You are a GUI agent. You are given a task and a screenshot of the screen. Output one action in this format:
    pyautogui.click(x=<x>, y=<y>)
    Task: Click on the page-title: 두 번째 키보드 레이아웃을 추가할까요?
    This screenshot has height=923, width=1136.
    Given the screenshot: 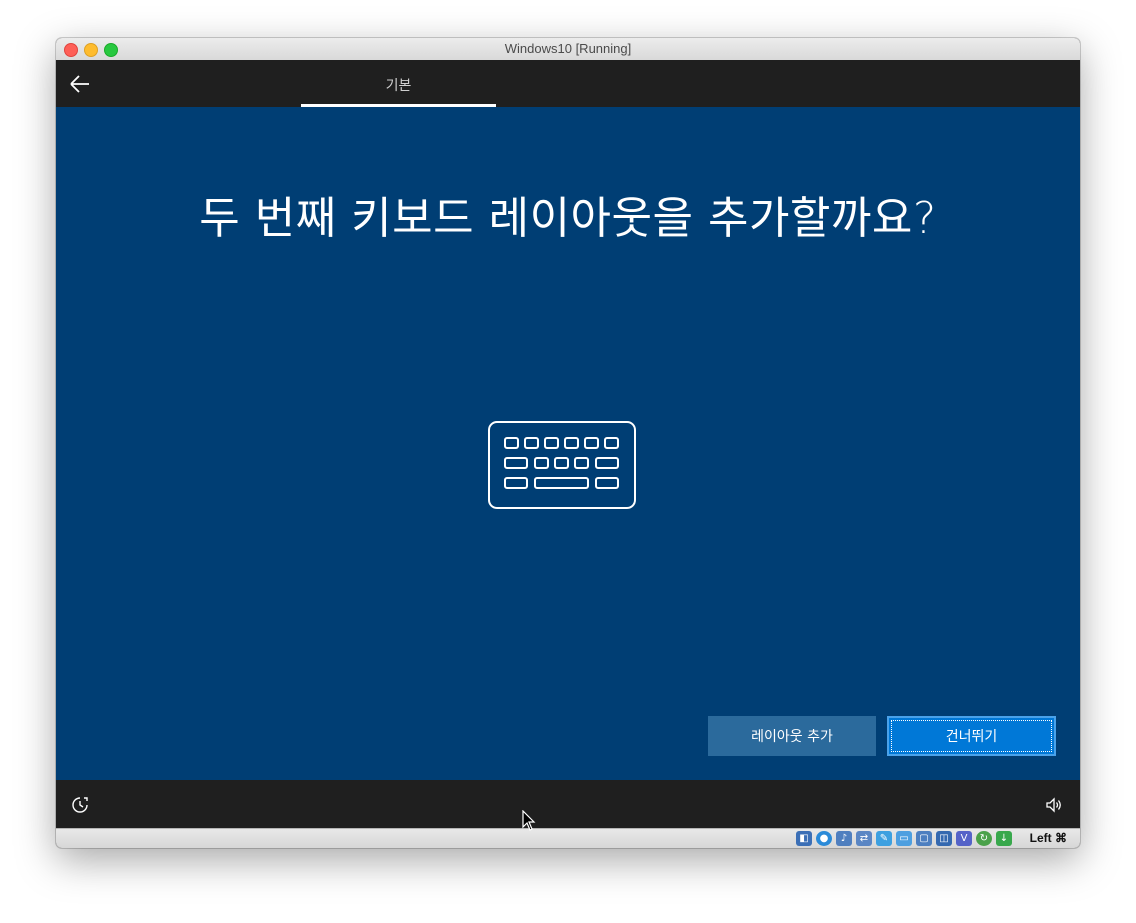 What is the action you would take?
    pyautogui.click(x=568, y=218)
    